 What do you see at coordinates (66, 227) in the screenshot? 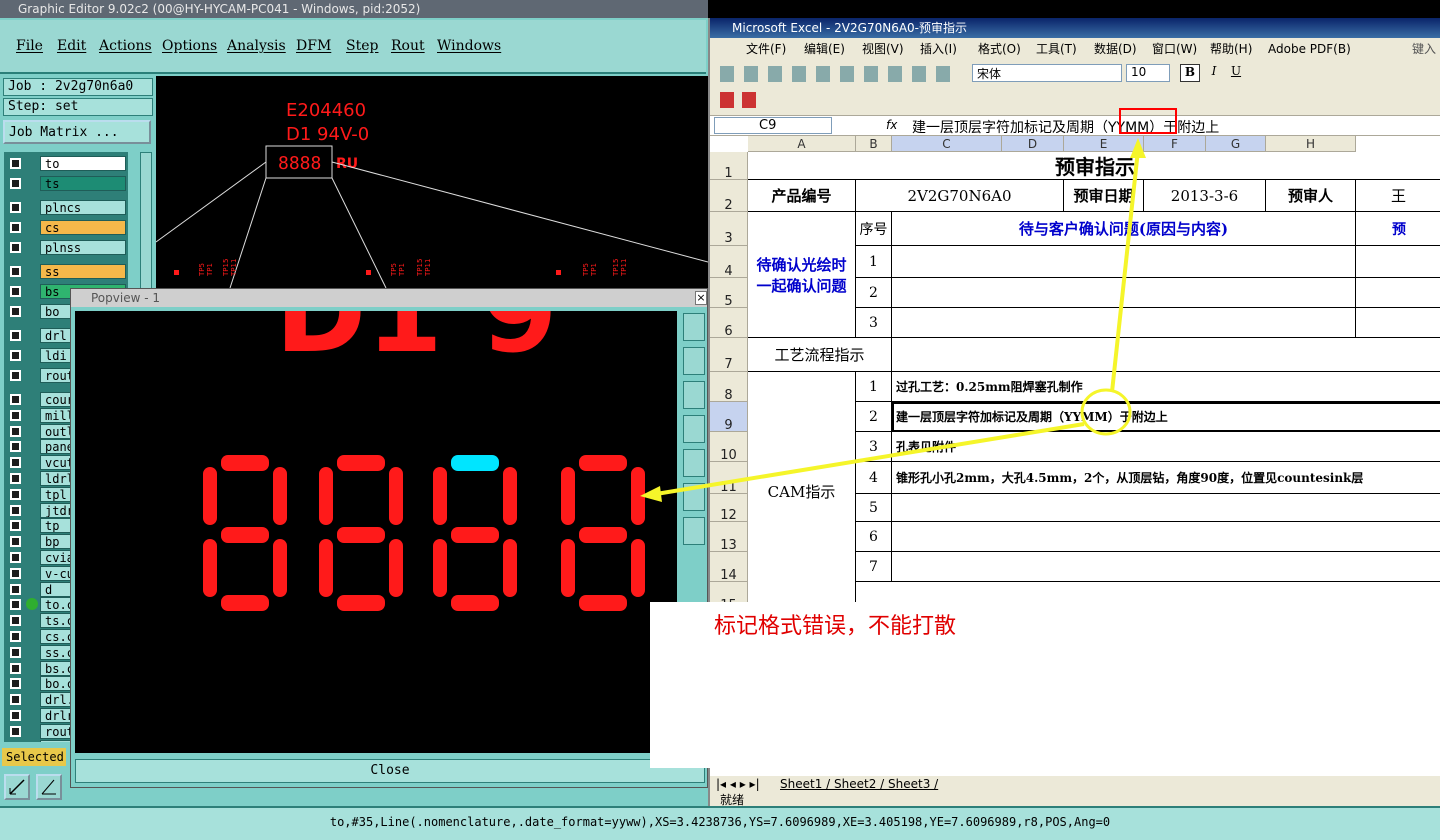
I see `layer-row: cs` at bounding box center [66, 227].